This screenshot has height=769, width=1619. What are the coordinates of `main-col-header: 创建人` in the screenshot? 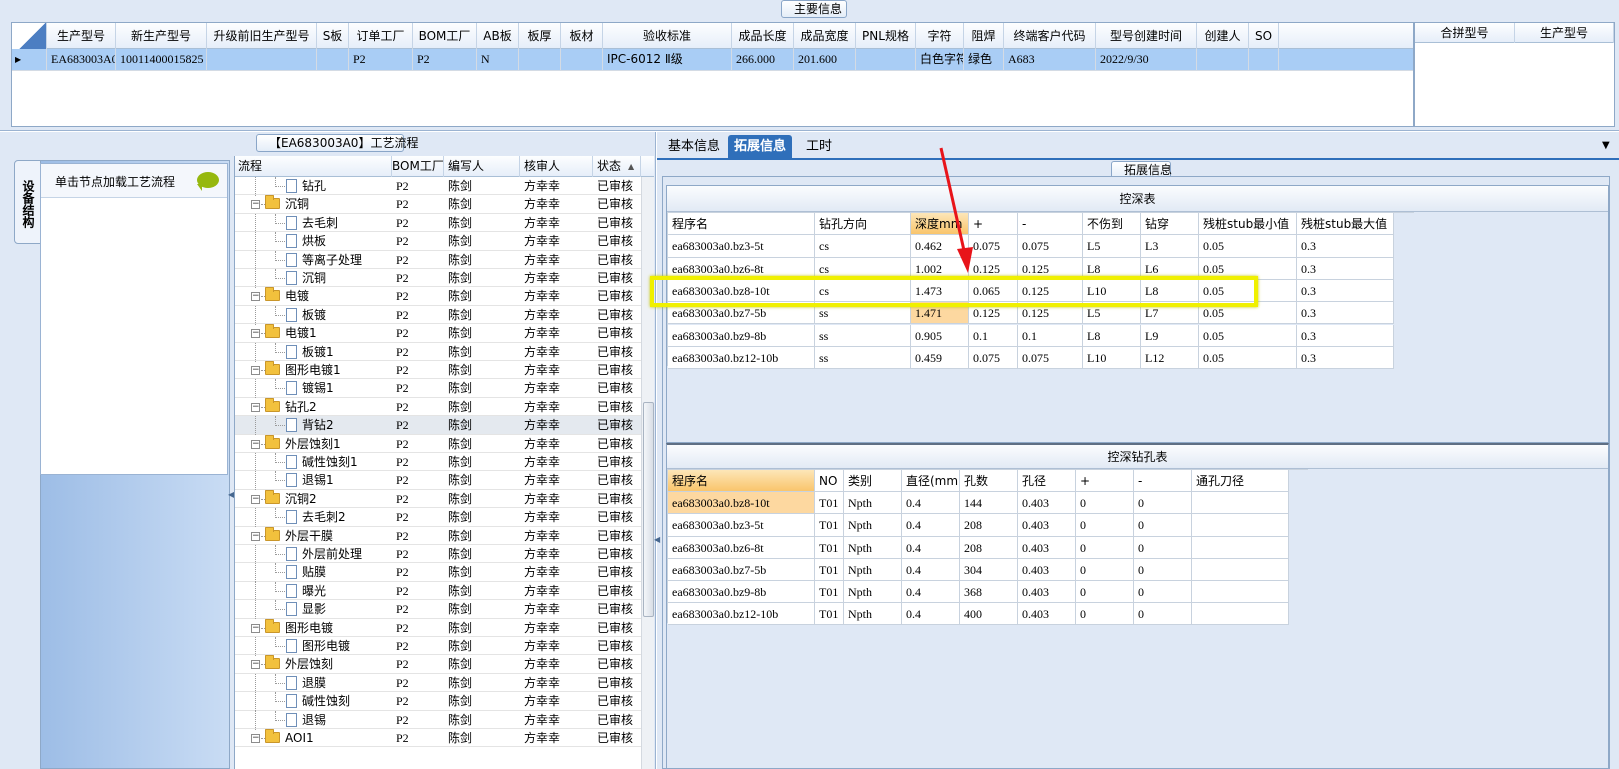 It's located at (1223, 36).